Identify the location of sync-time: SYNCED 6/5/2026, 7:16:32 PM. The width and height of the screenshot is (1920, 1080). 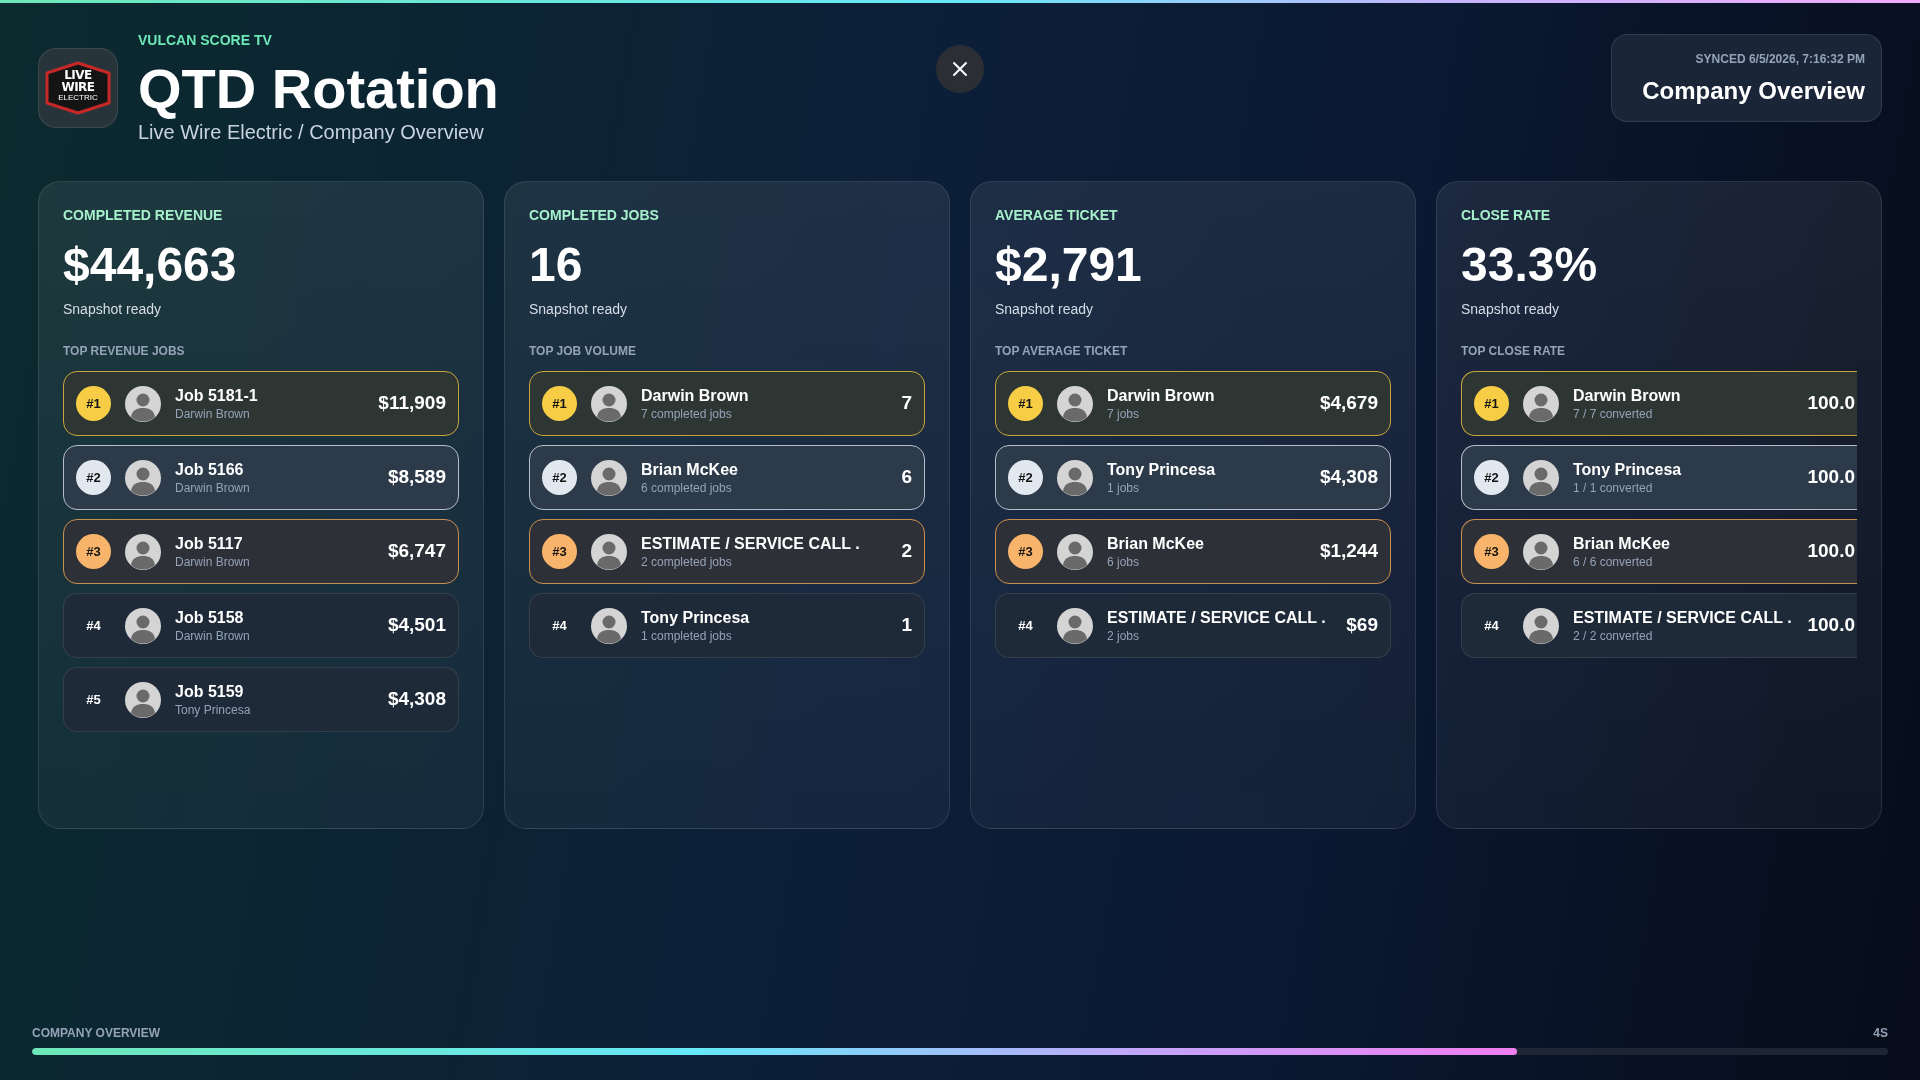
(1780, 59).